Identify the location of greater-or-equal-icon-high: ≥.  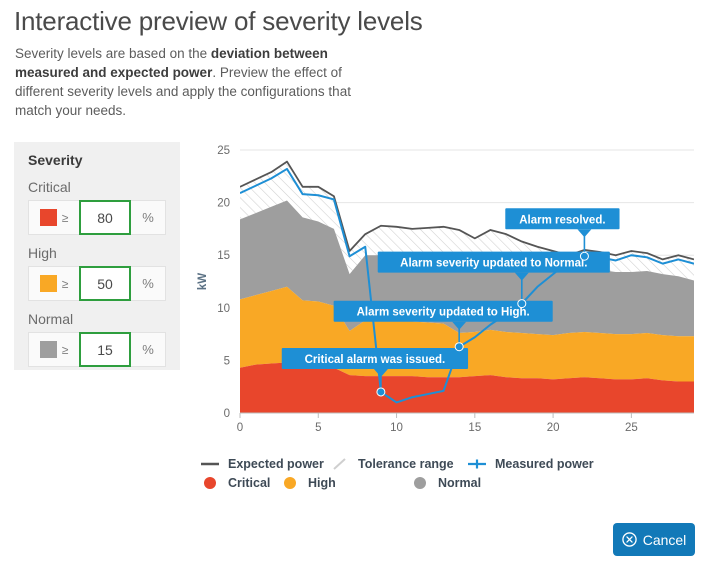
(65, 283).